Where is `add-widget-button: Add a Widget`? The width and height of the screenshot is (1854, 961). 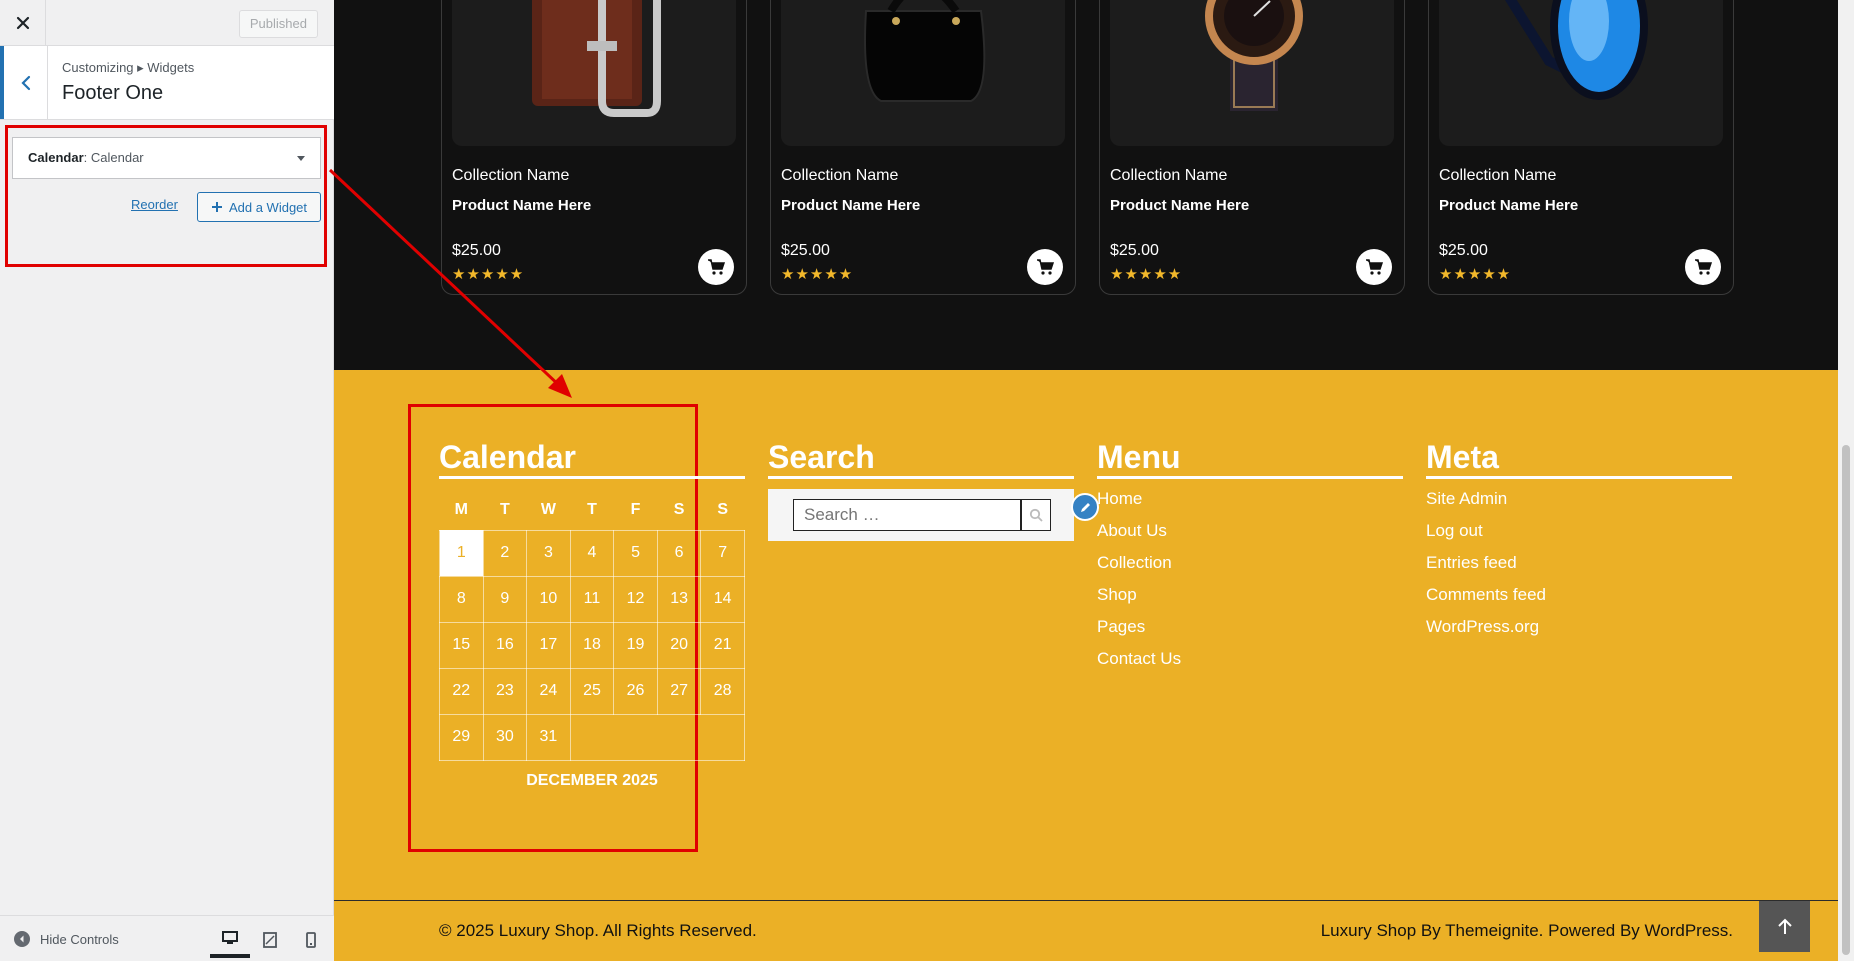
add-widget-button: Add a Widget is located at coordinates (259, 207).